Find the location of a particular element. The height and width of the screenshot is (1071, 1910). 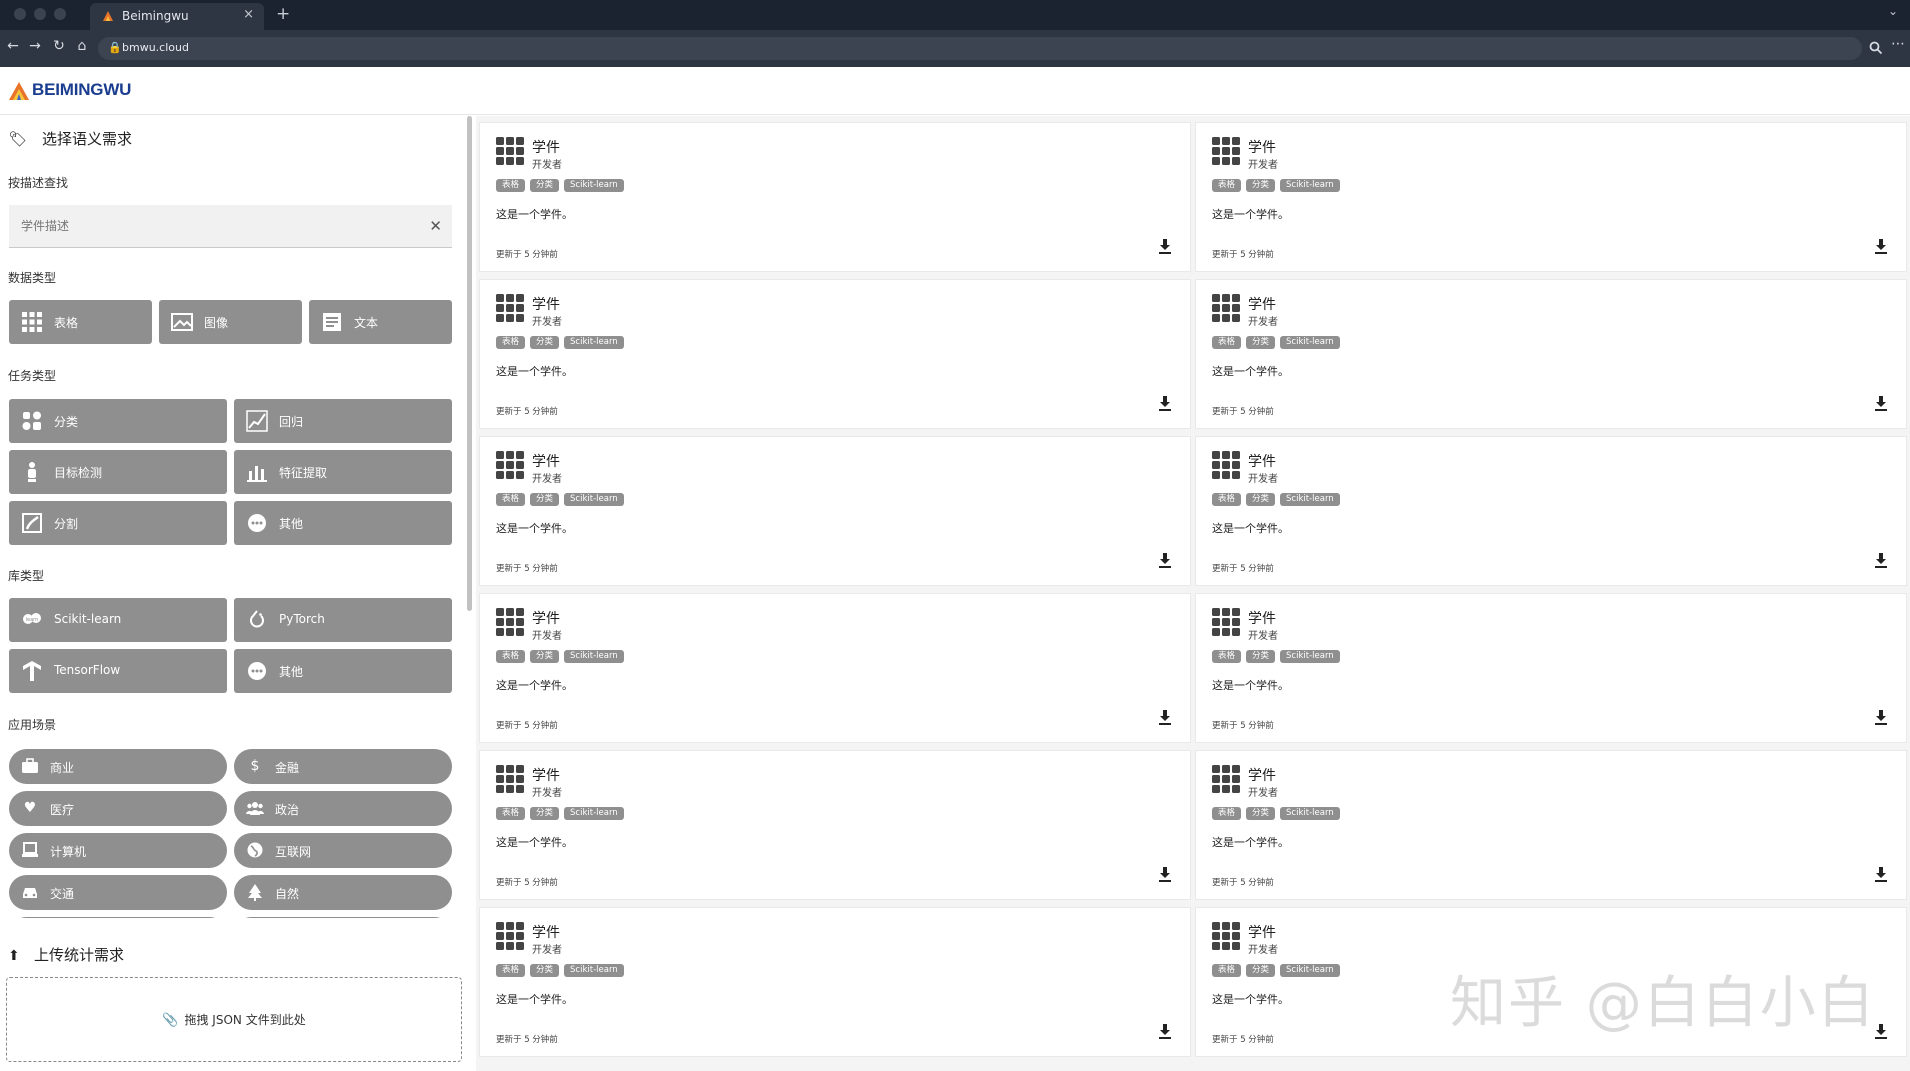

task-segmentation-button: 分割 is located at coordinates (118, 523).